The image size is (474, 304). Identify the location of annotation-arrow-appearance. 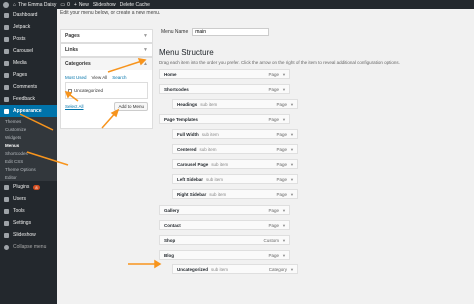
(36, 122).